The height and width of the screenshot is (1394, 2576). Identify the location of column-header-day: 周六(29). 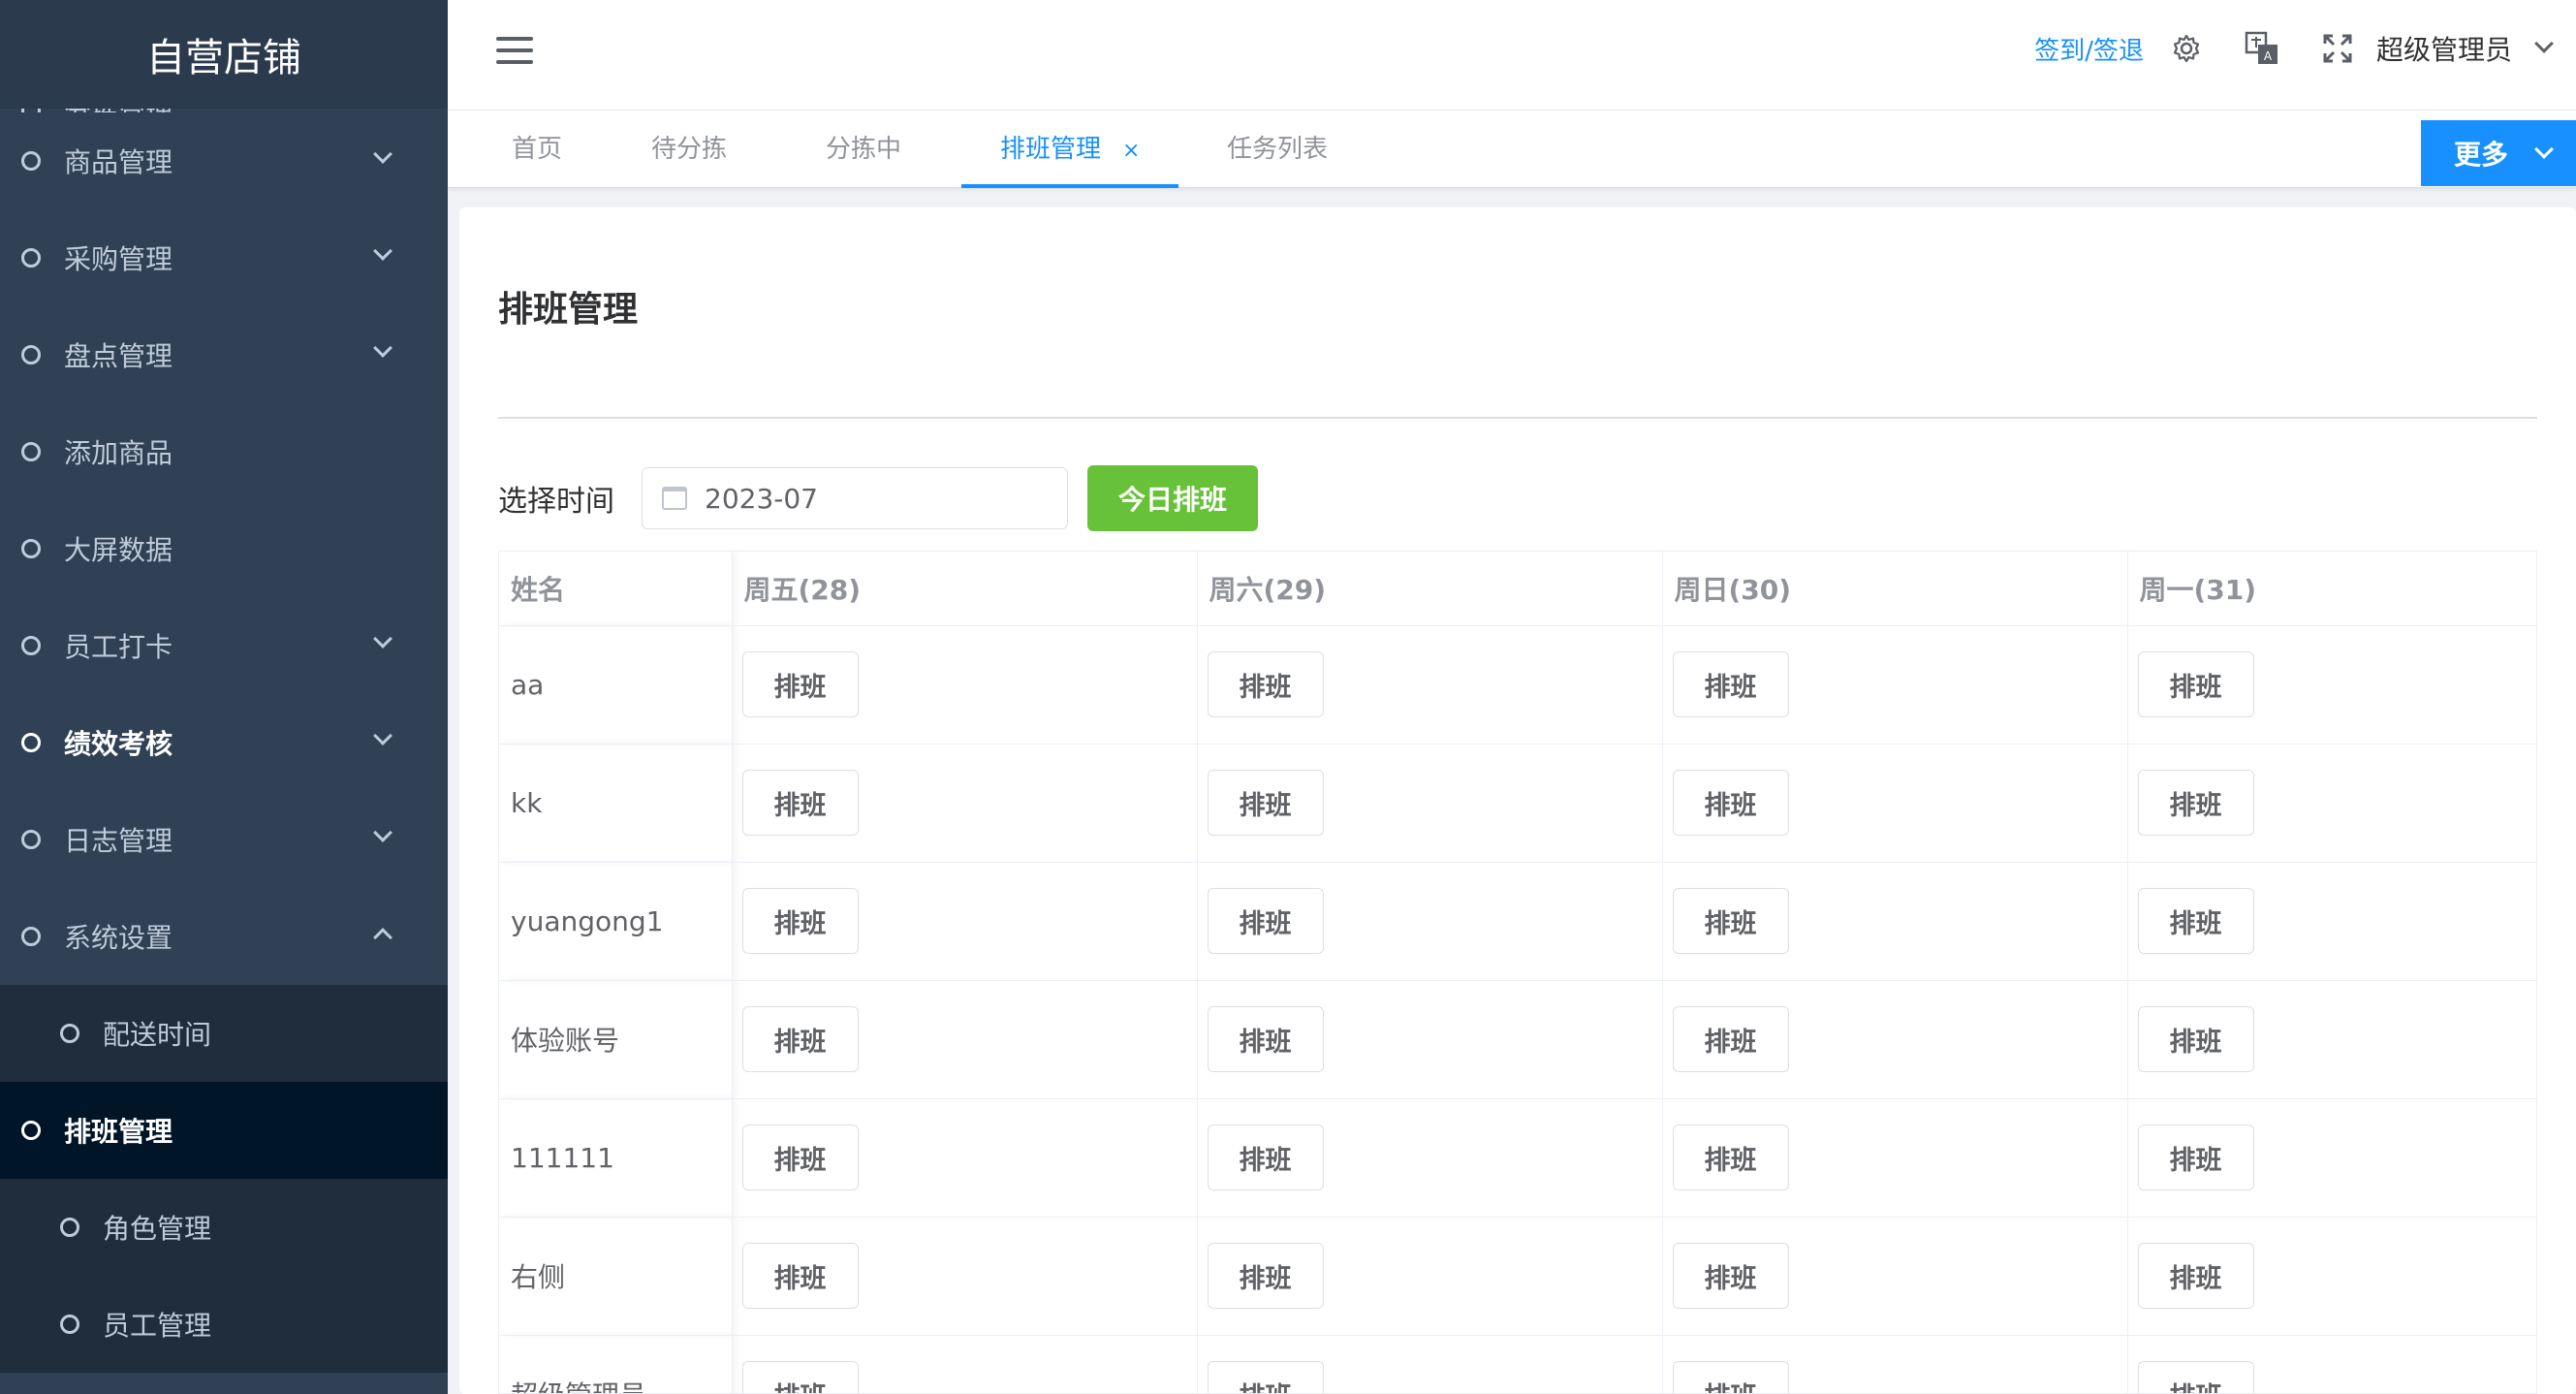
(1430, 589).